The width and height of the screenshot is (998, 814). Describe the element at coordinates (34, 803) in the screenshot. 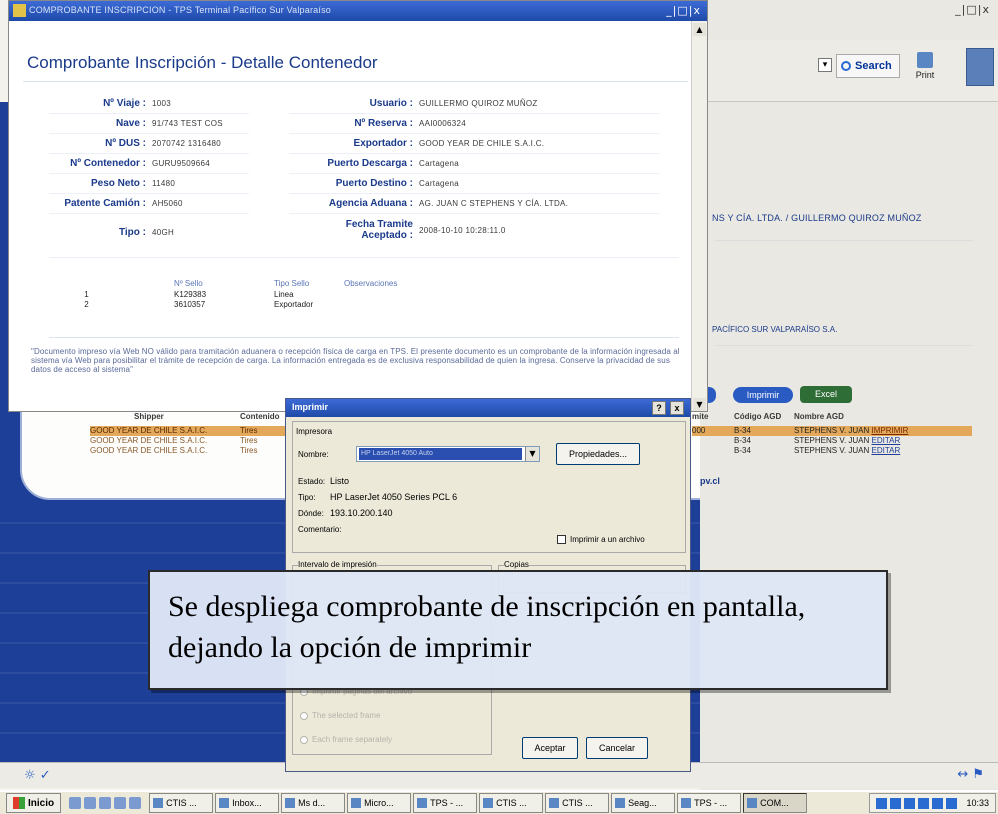

I see `start-button: Inicio` at that location.